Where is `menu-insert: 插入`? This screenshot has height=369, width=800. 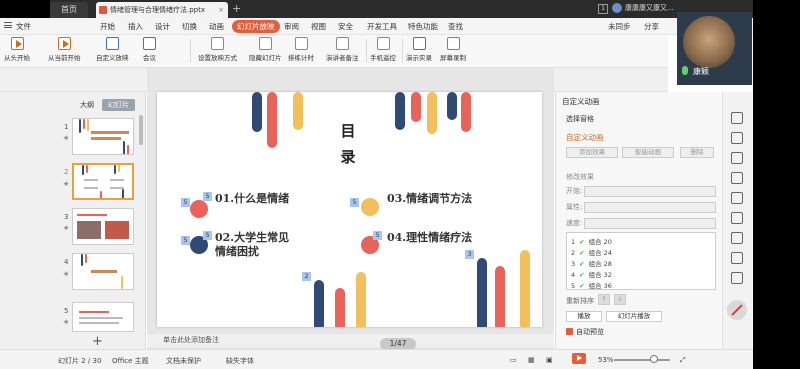
menu-insert: 插入 is located at coordinates (135, 26).